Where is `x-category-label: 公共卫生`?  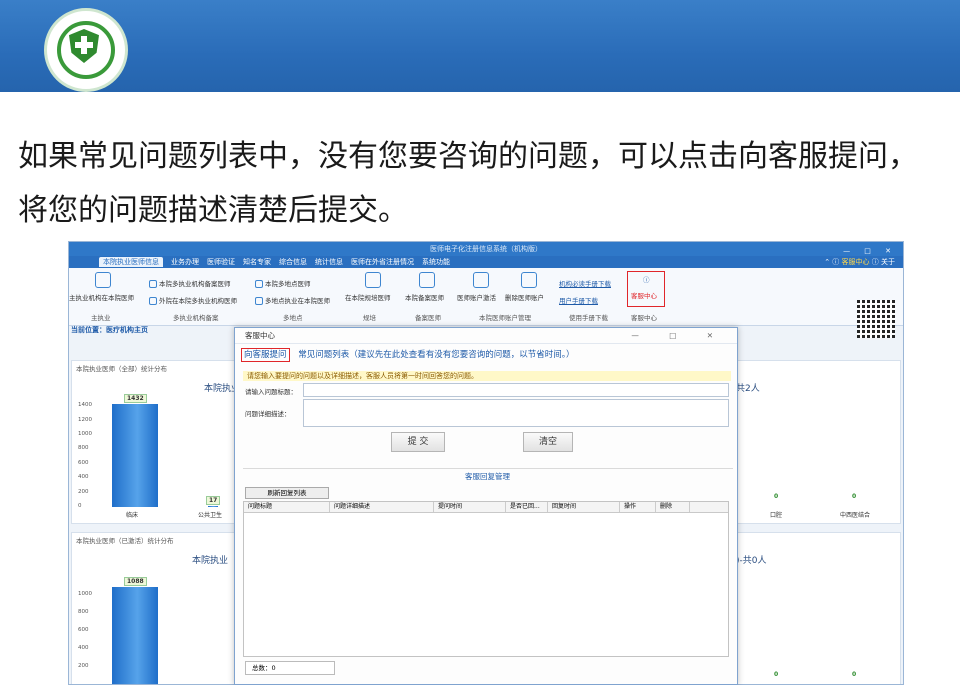 x-category-label: 公共卫生 is located at coordinates (210, 515).